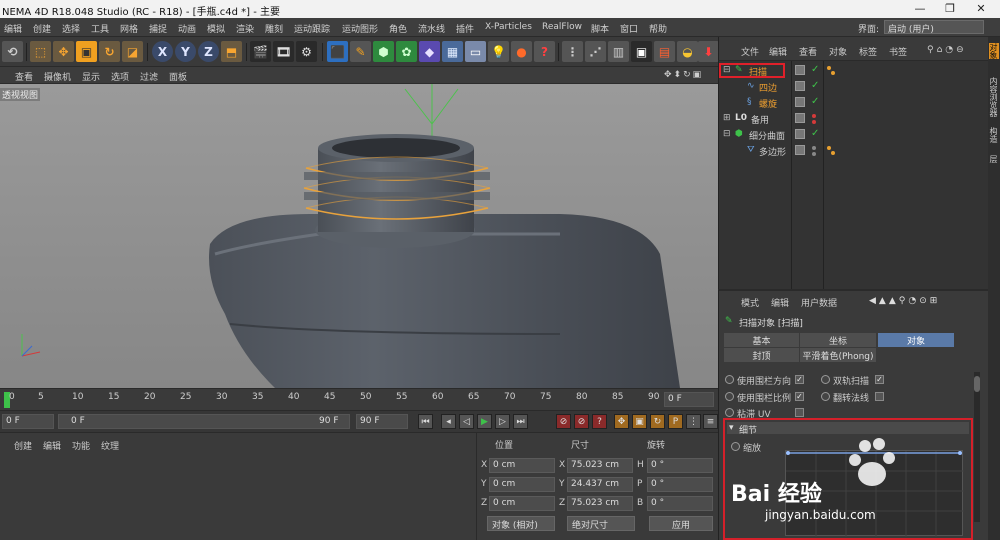 The width and height of the screenshot is (1000, 540). What do you see at coordinates (162, 51) in the screenshot?
I see `x-axis-icon: X` at bounding box center [162, 51].